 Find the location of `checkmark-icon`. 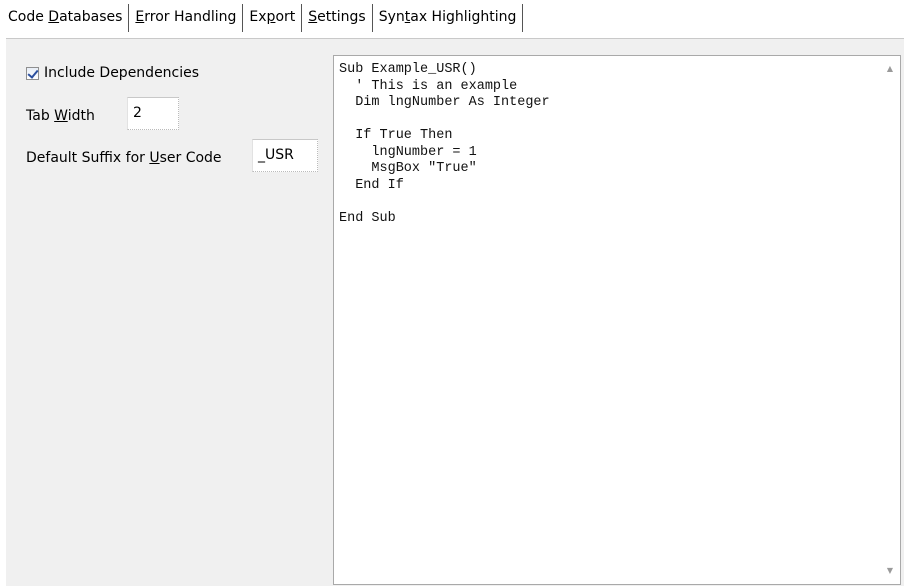

checkmark-icon is located at coordinates (33, 72).